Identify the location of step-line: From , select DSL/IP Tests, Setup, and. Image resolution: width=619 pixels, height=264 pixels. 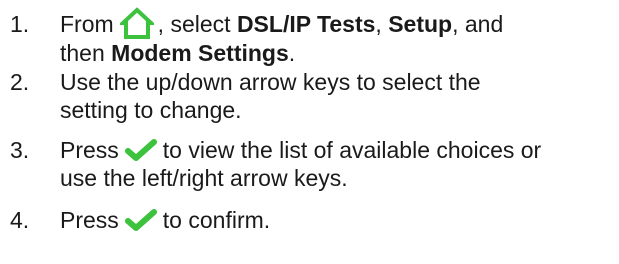
(335, 23).